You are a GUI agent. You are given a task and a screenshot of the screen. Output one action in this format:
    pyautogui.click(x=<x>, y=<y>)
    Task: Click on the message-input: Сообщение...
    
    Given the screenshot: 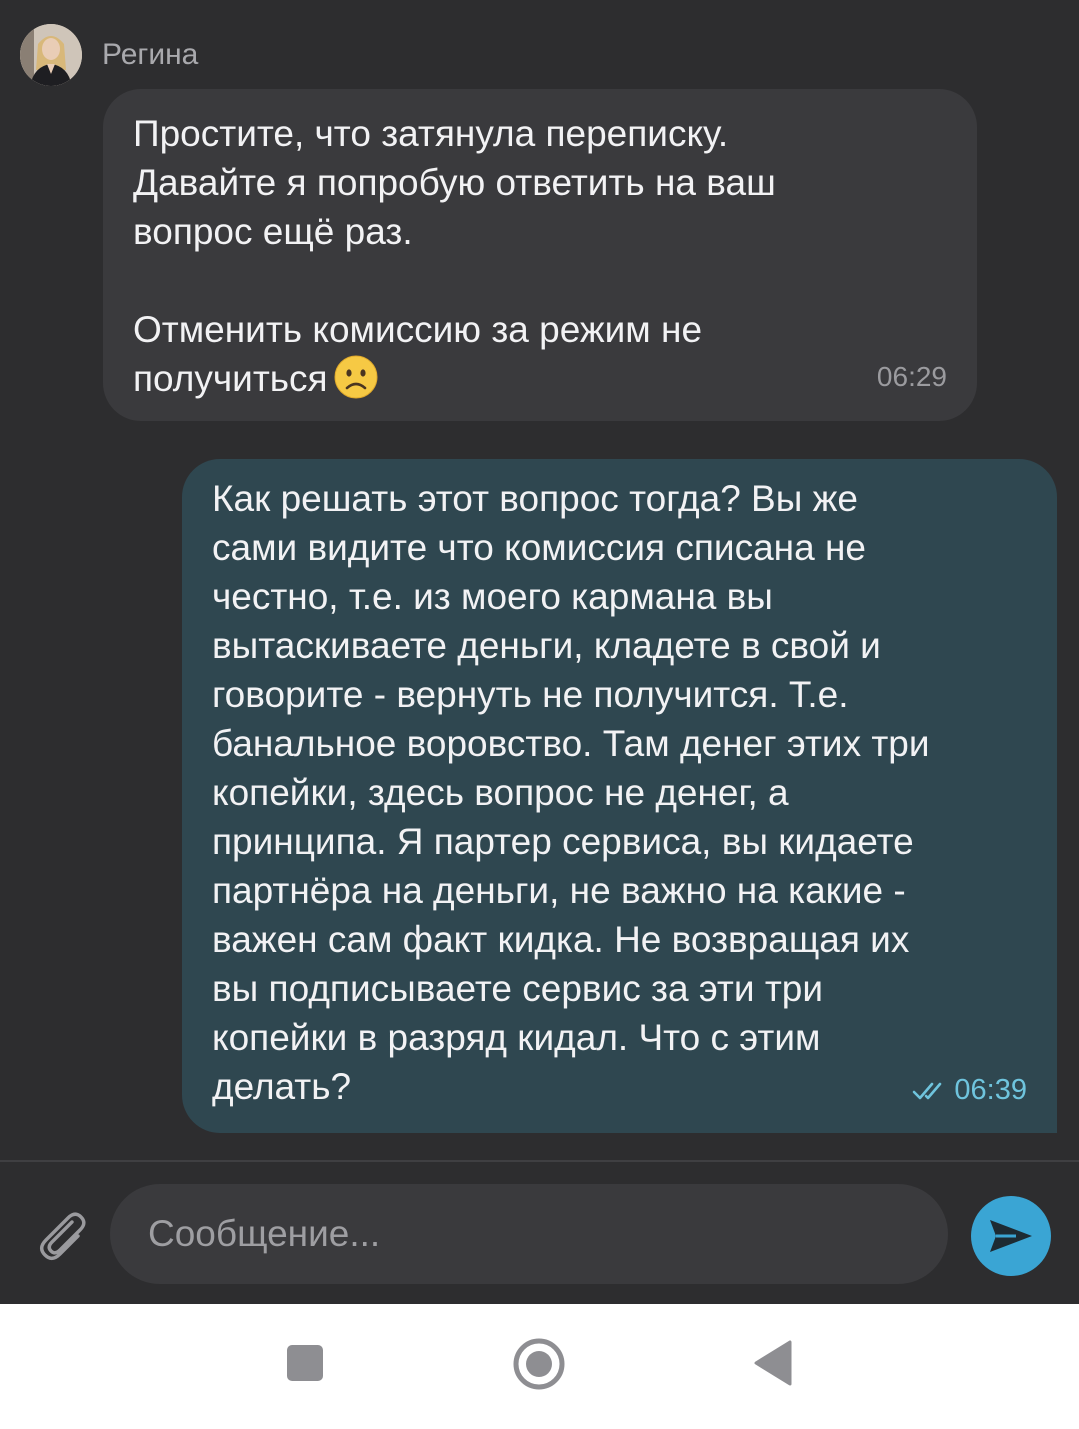 What is the action you would take?
    pyautogui.click(x=529, y=1234)
    